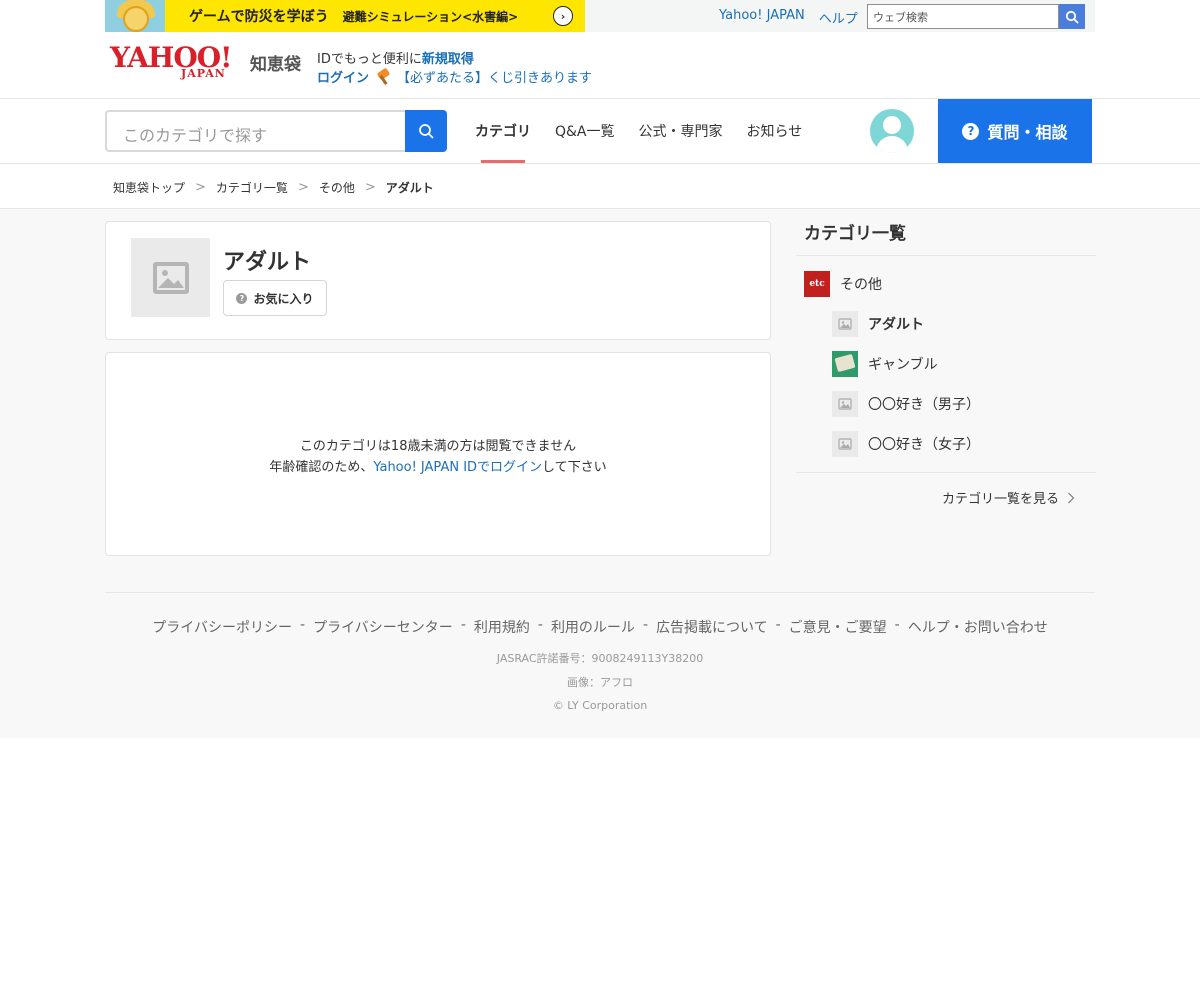 The height and width of the screenshot is (1000, 1200). Describe the element at coordinates (369, 59) in the screenshot. I see `id-promo-text: IDでもっと便利に` at that location.